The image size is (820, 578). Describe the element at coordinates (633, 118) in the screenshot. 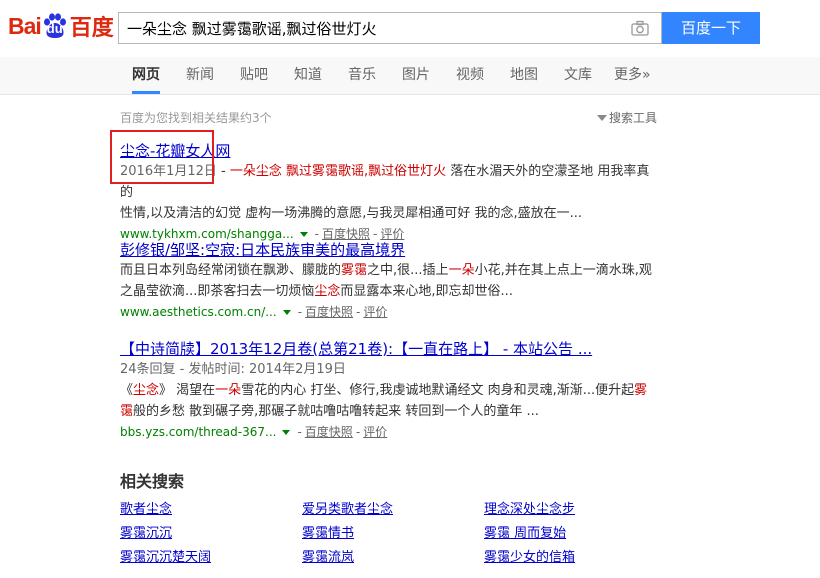

I see `search-tools-label: 搜索工具` at that location.